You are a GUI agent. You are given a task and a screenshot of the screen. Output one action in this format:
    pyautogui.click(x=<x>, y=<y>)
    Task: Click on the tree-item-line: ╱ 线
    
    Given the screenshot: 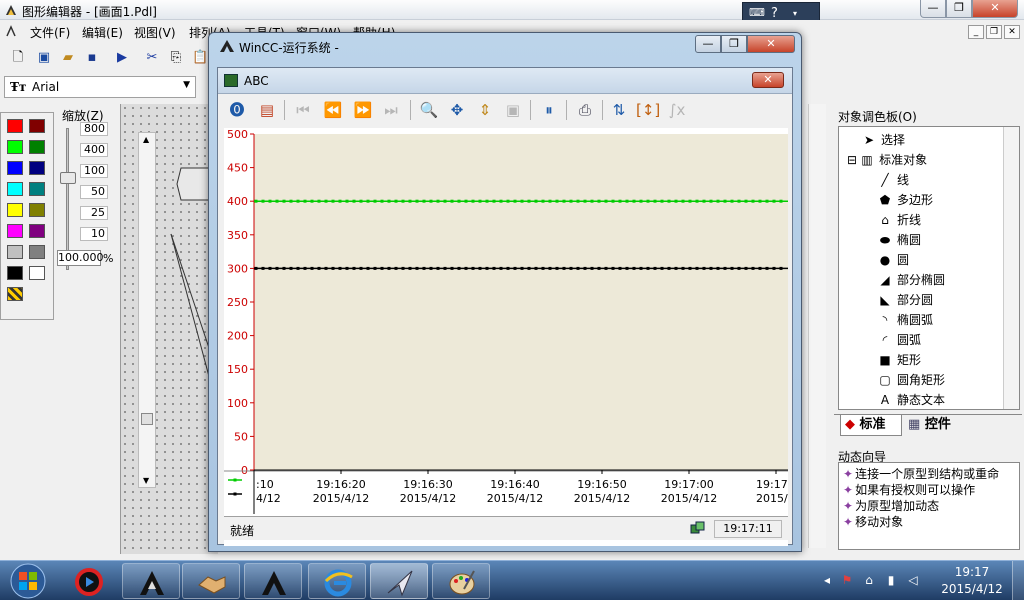 What is the action you would take?
    pyautogui.click(x=893, y=180)
    